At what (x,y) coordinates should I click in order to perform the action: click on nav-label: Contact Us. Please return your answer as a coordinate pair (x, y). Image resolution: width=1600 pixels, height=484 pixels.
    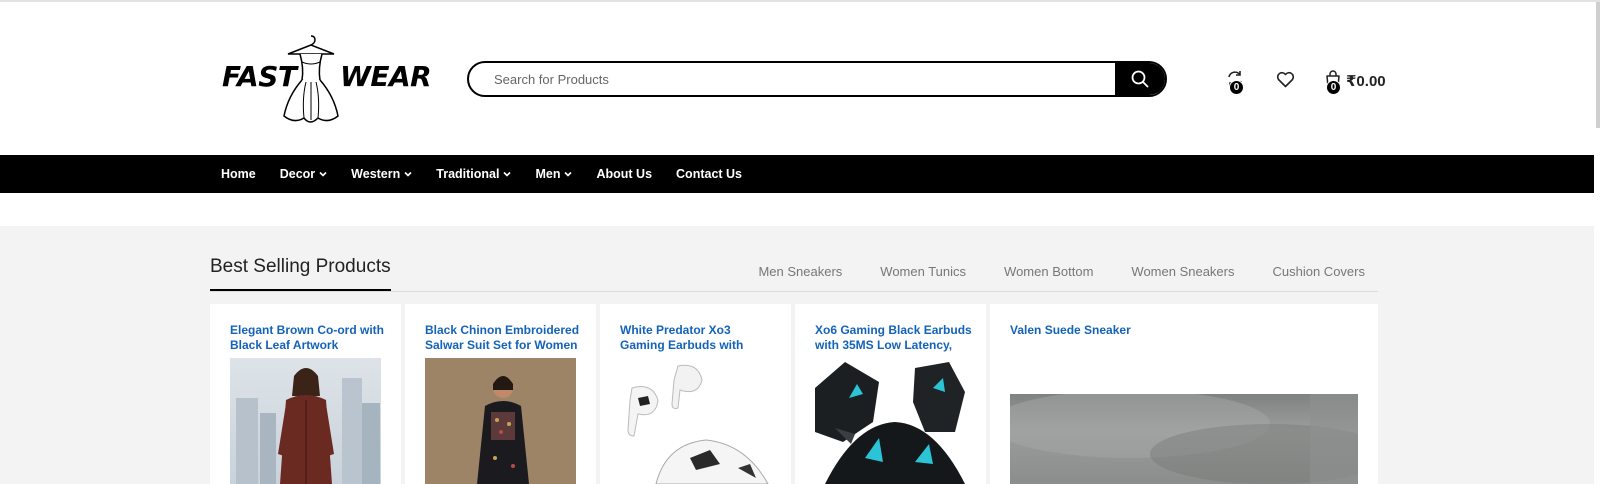
    Looking at the image, I should click on (709, 174).